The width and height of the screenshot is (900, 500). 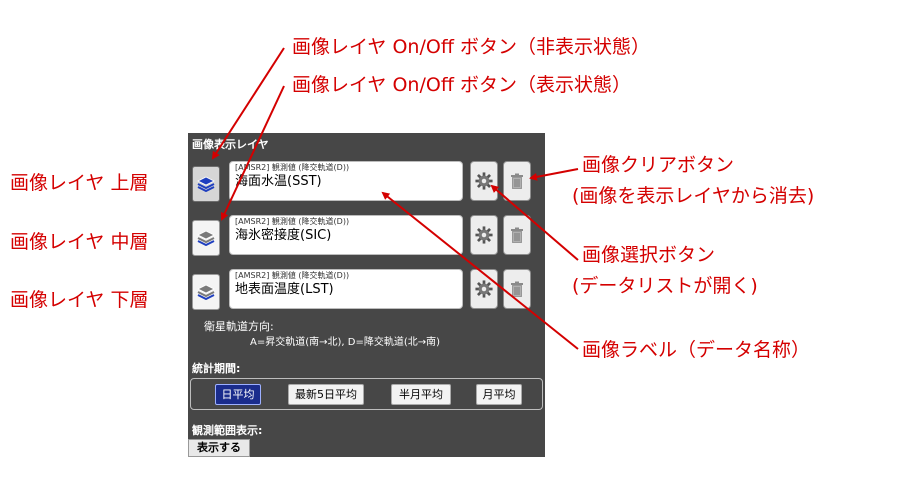 I want to click on arrow-image-label, so click(x=480, y=270).